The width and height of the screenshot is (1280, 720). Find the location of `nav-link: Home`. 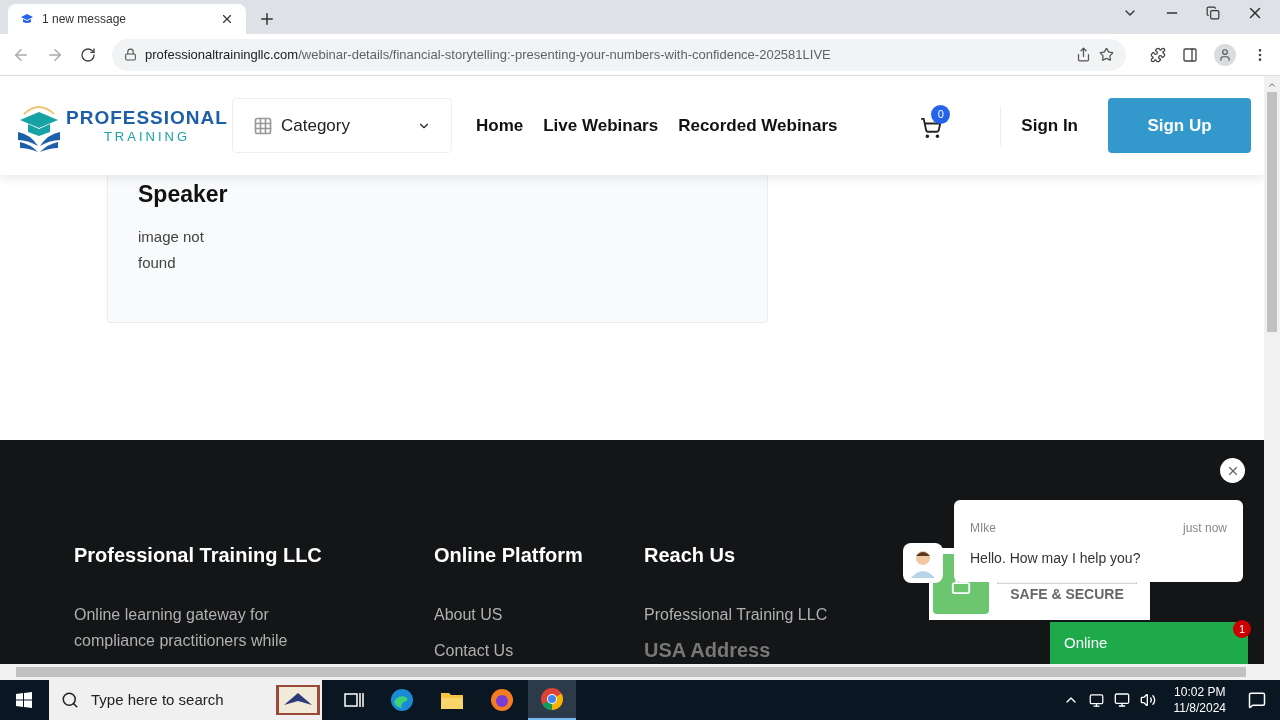

nav-link: Home is located at coordinates (500, 125).